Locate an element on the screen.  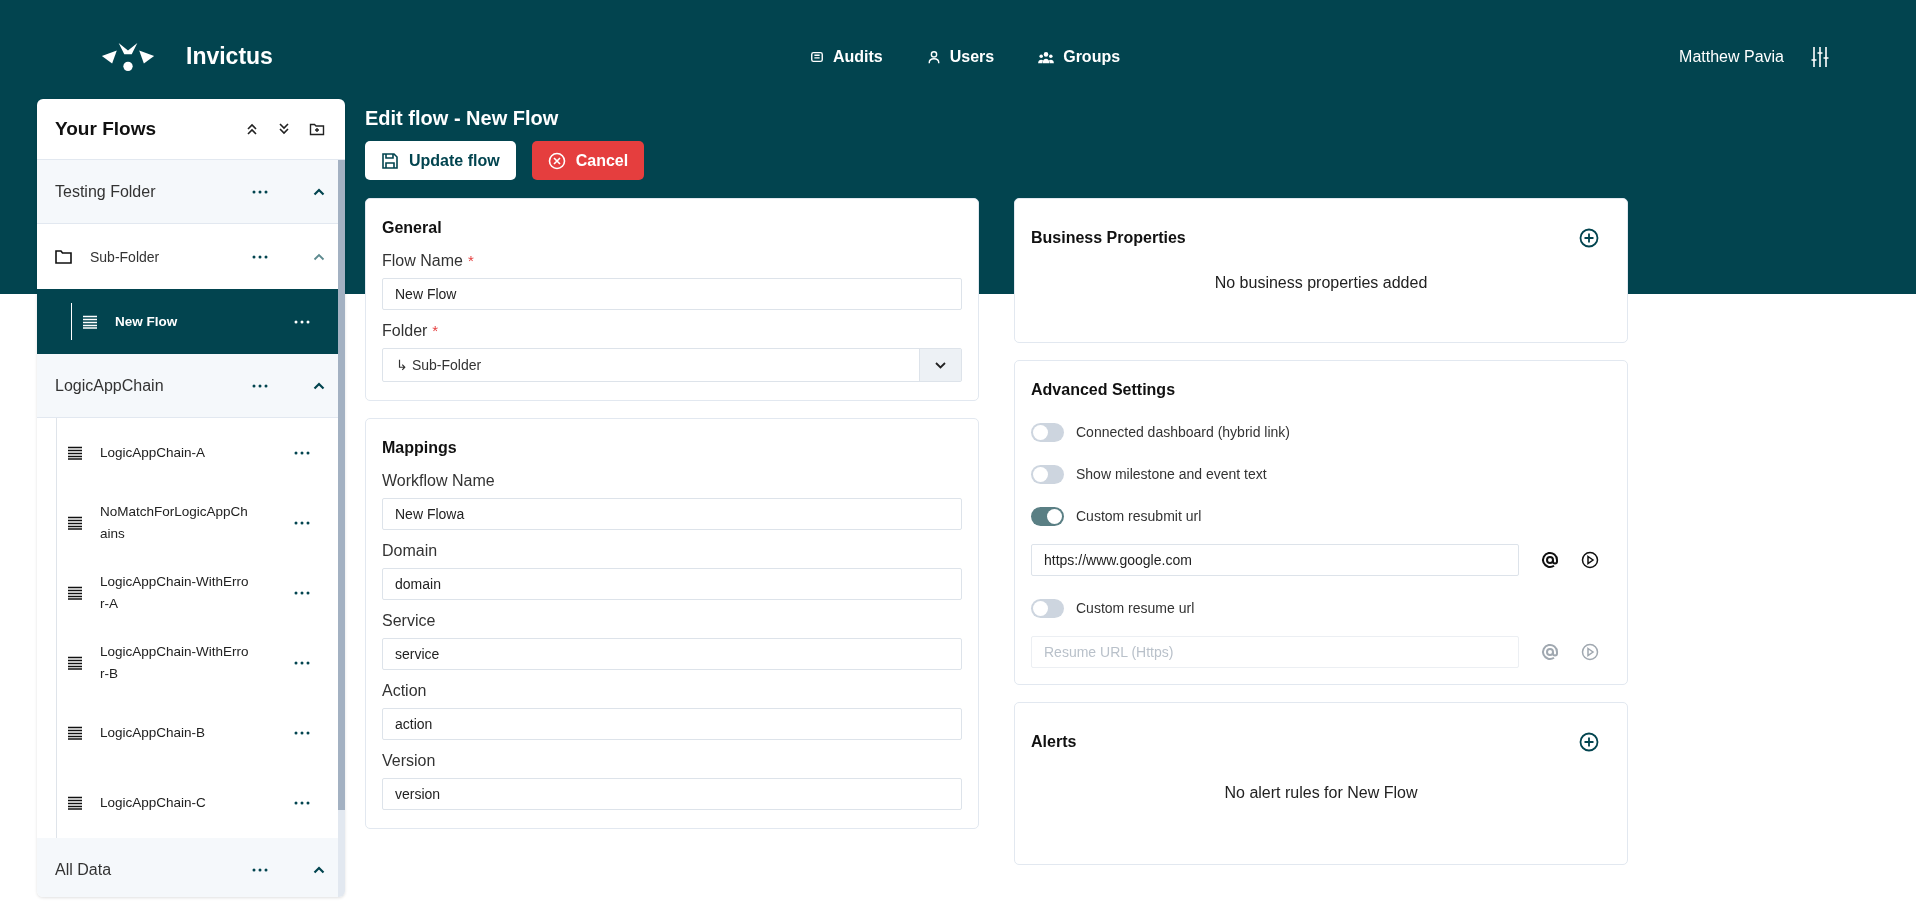
close-icon is located at coordinates (556, 160).